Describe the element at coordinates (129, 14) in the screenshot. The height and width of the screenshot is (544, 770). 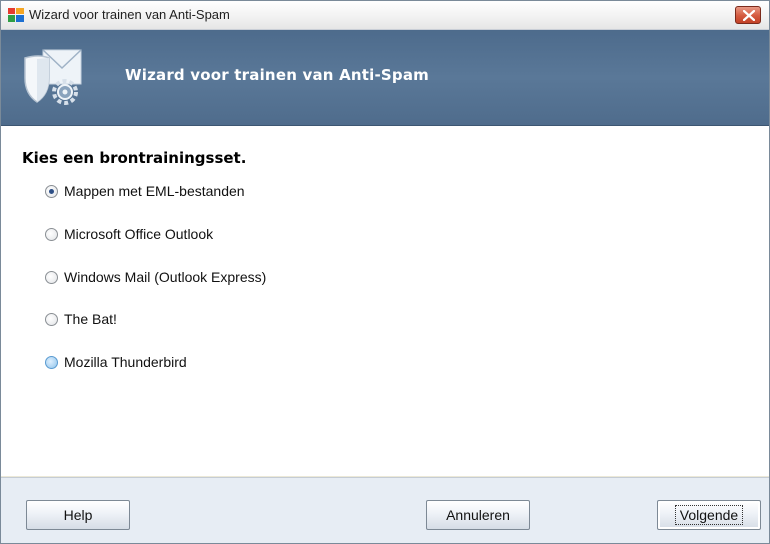
I see `window-title: Wizard voor trainen van Anti-Spam` at that location.